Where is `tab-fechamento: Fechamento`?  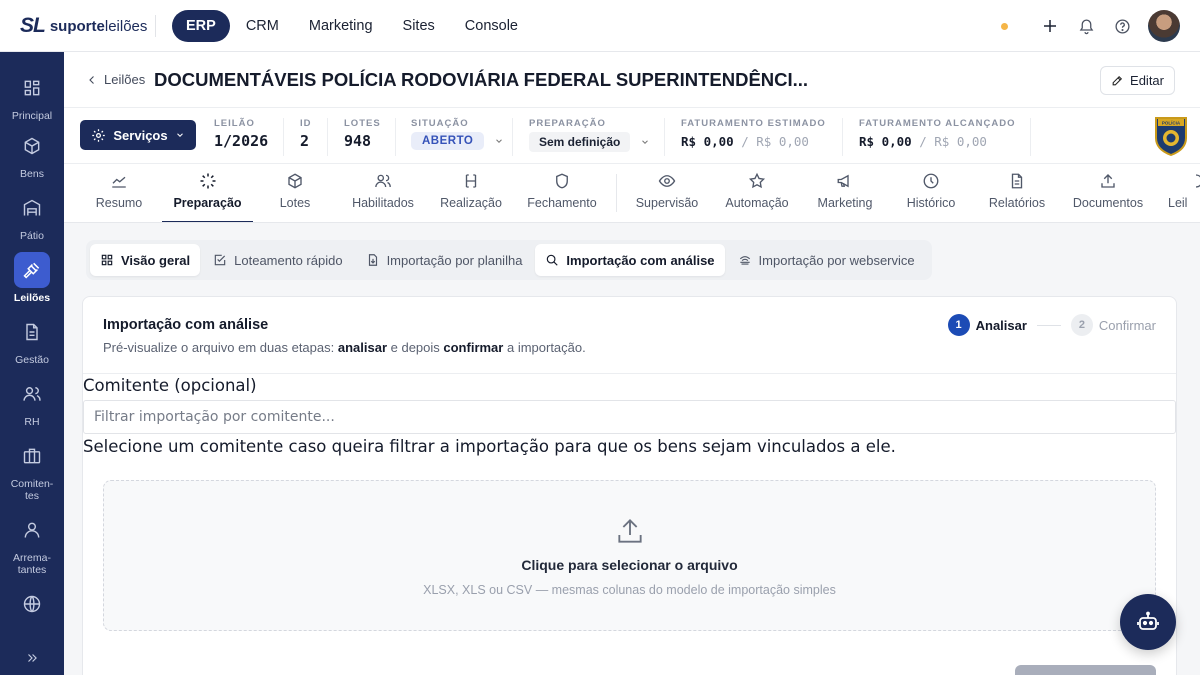 tab-fechamento: Fechamento is located at coordinates (562, 193).